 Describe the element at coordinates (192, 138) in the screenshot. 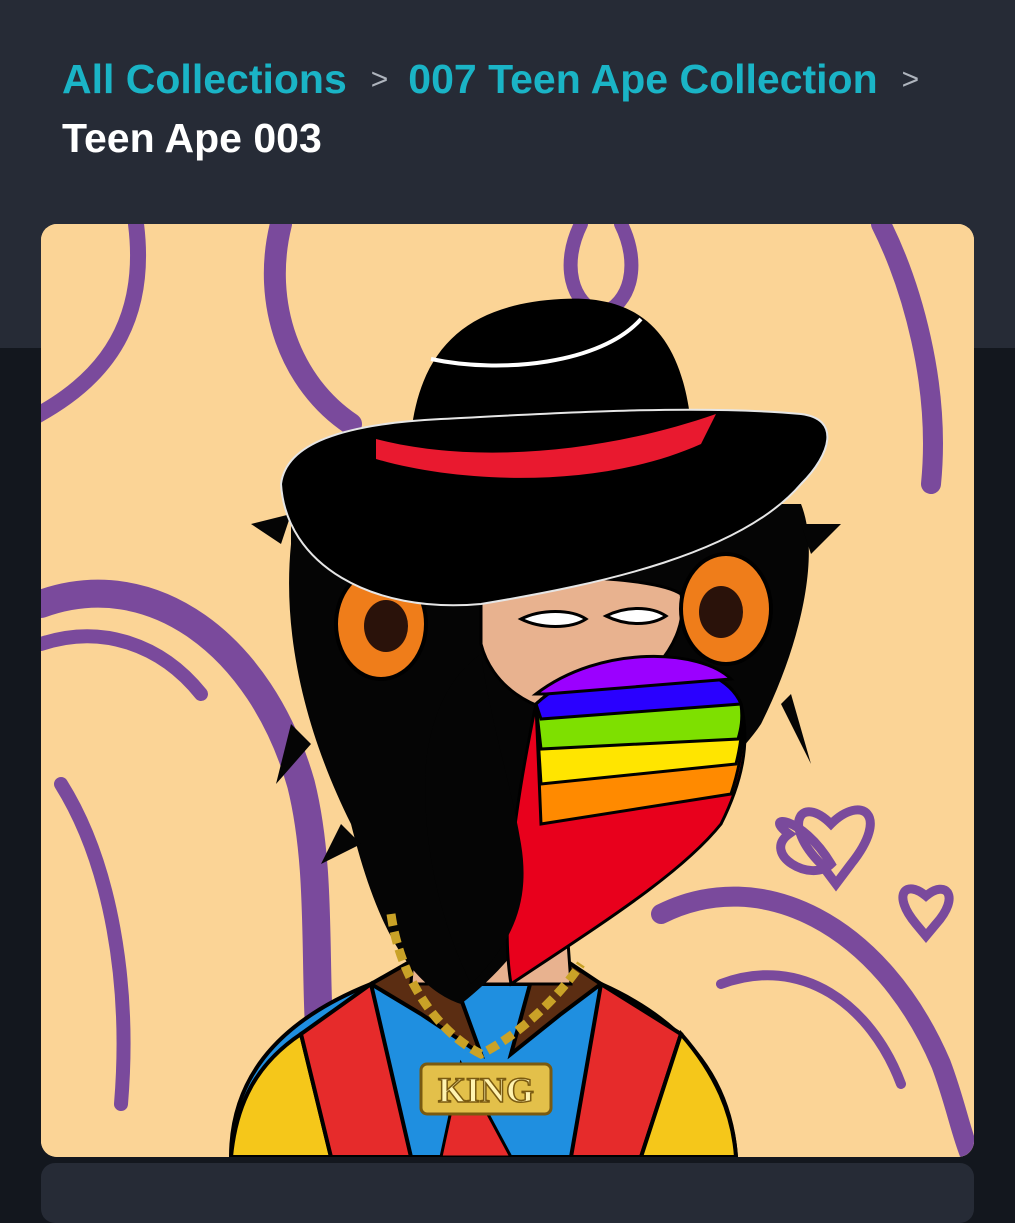

I see `page-title: Teen Ape 003` at that location.